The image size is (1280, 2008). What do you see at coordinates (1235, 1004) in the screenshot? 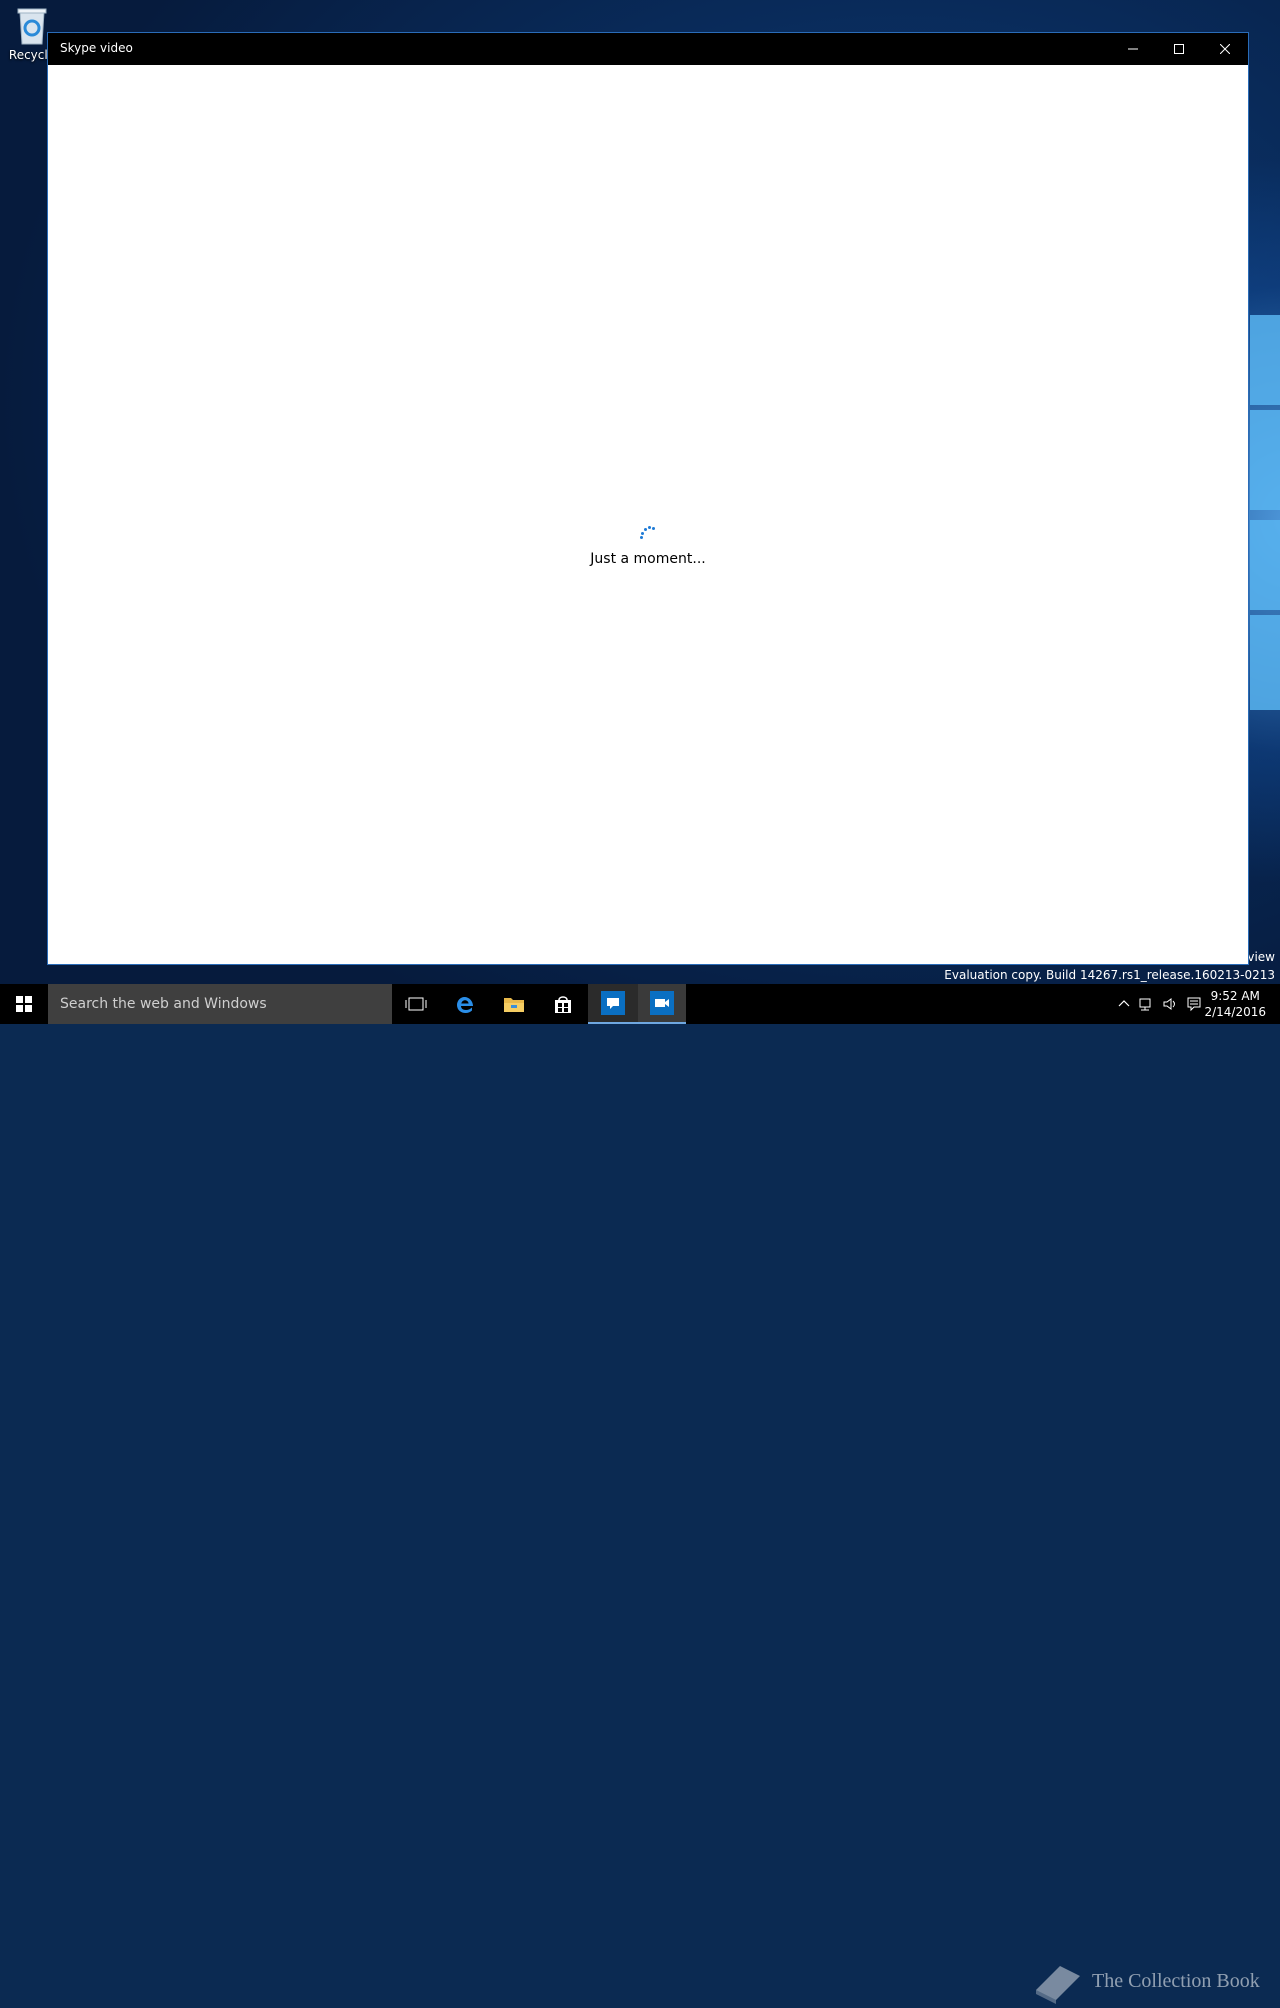
I see `clock: 9:52 AM 2/14/2016` at bounding box center [1235, 1004].